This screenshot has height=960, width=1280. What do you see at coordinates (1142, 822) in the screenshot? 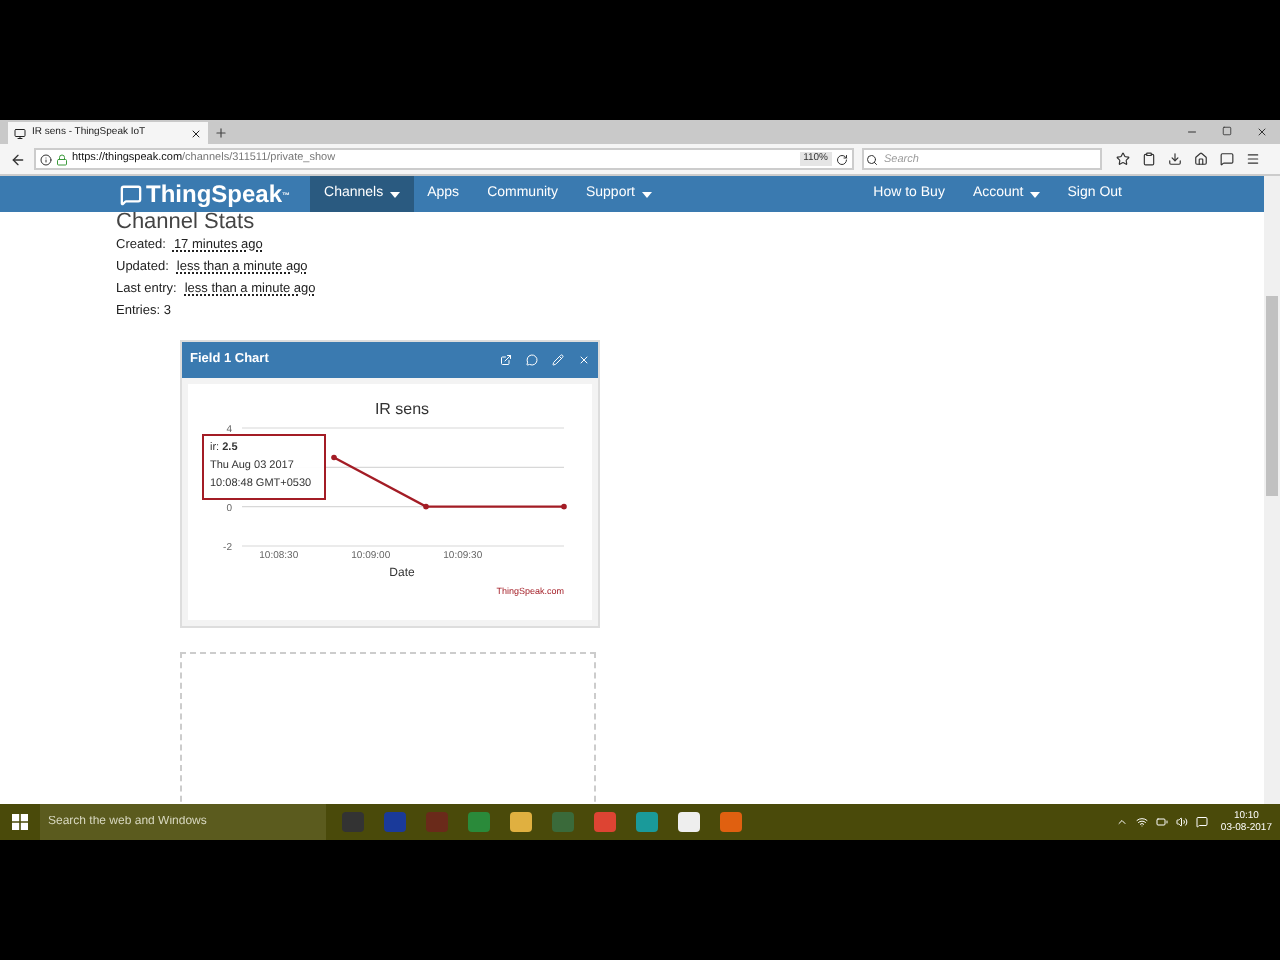
I see `wifi-icon` at bounding box center [1142, 822].